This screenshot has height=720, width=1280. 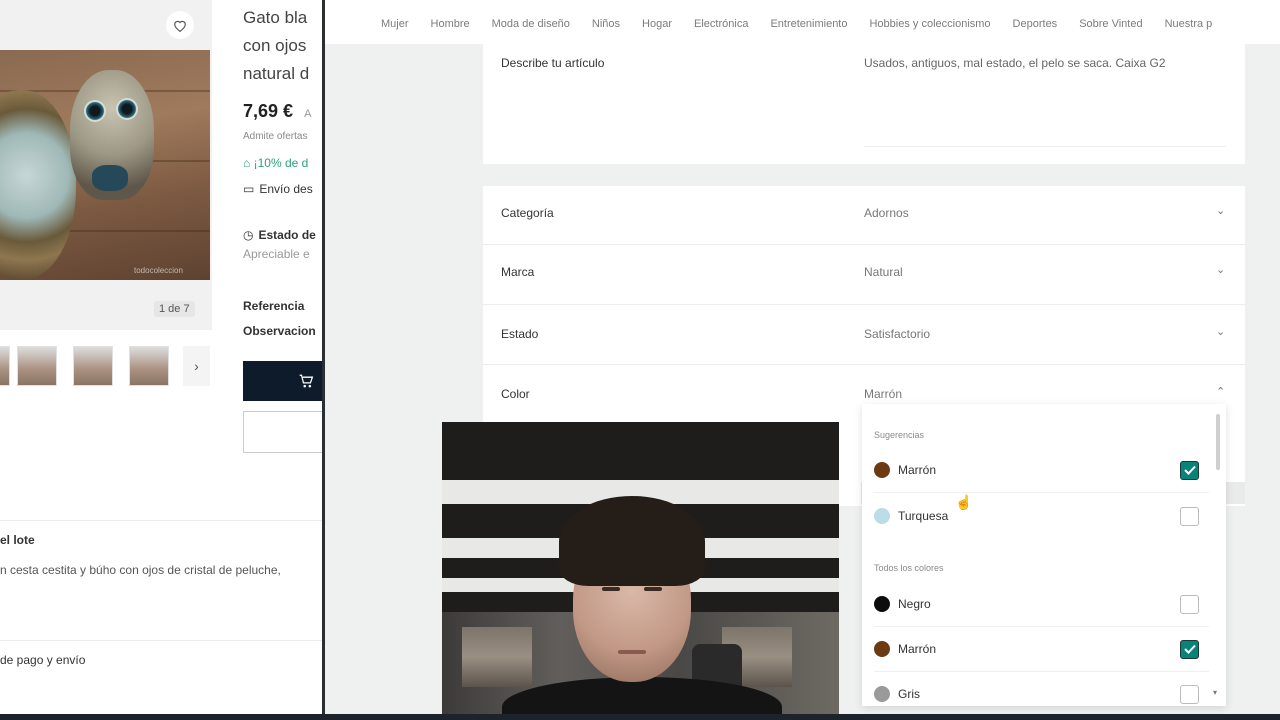 I want to click on discount-text: ⌂ ¡10% de d, so click(x=275, y=163).